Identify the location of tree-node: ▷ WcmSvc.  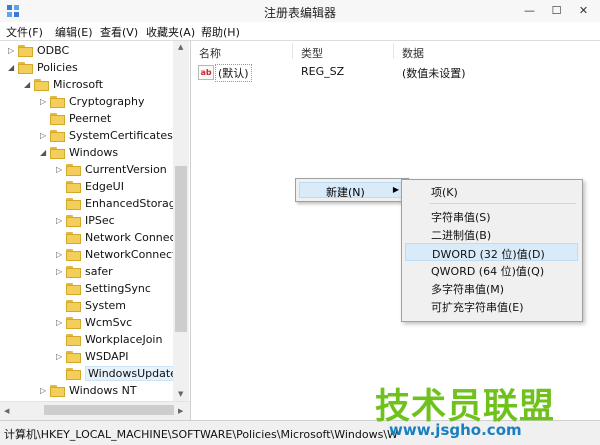
(118, 323).